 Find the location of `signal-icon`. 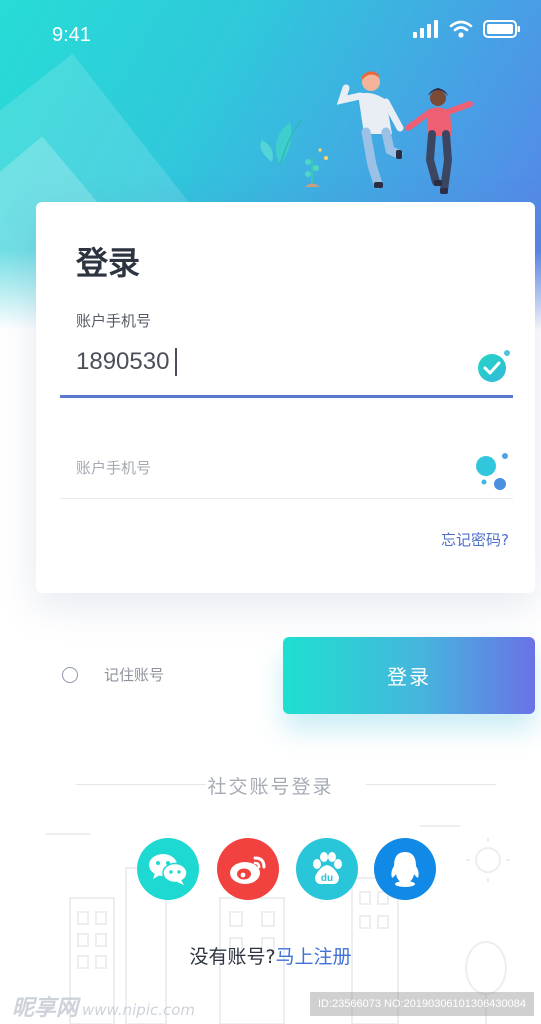

signal-icon is located at coordinates (425, 29).